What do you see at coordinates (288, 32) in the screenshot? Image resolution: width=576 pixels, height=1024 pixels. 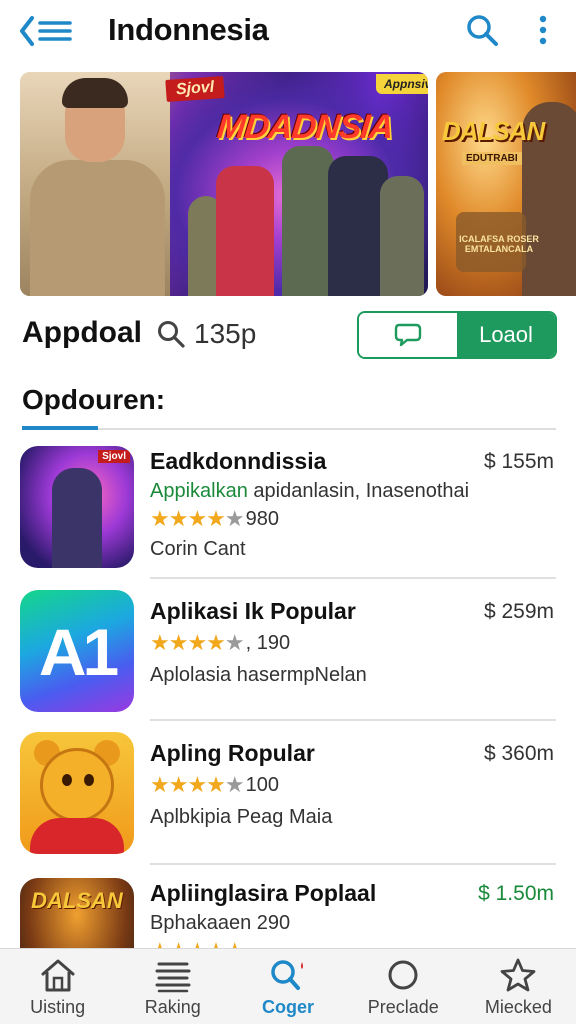 I see `top-app-bar: Indonnesia` at bounding box center [288, 32].